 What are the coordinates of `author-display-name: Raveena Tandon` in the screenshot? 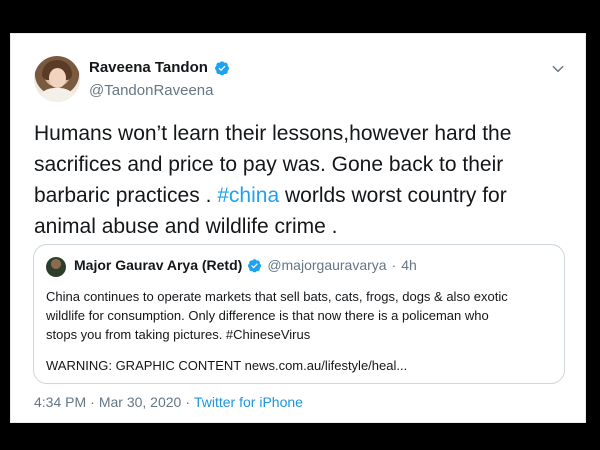 It's located at (148, 67).